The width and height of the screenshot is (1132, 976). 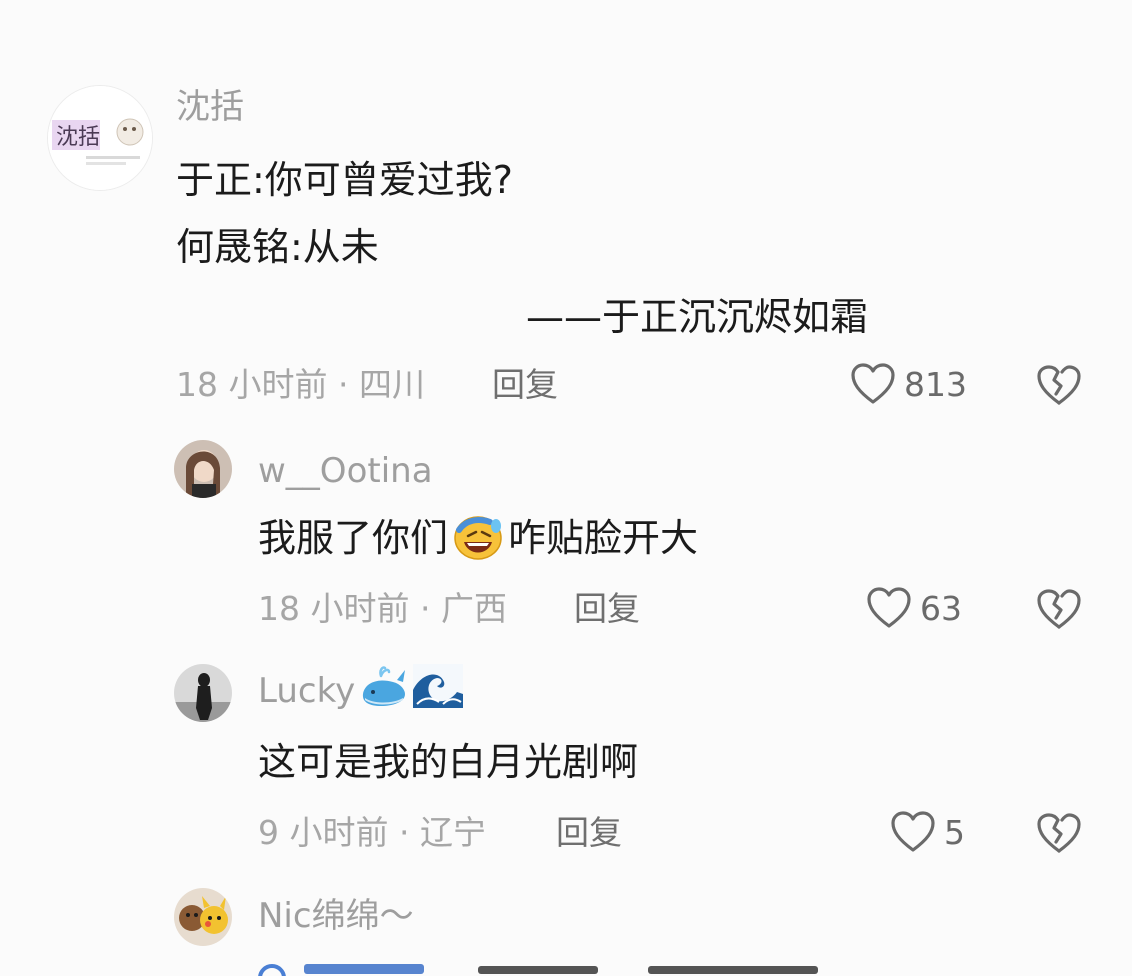 I want to click on like-button: 5, so click(x=927, y=832).